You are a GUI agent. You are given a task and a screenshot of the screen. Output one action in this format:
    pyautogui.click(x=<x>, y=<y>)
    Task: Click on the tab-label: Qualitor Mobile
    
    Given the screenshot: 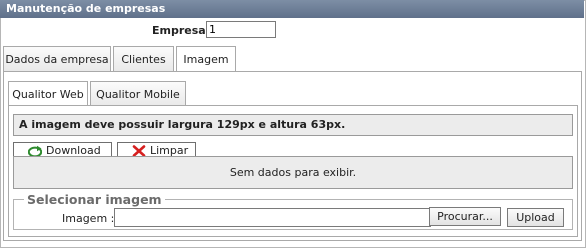 What is the action you would take?
    pyautogui.click(x=138, y=94)
    